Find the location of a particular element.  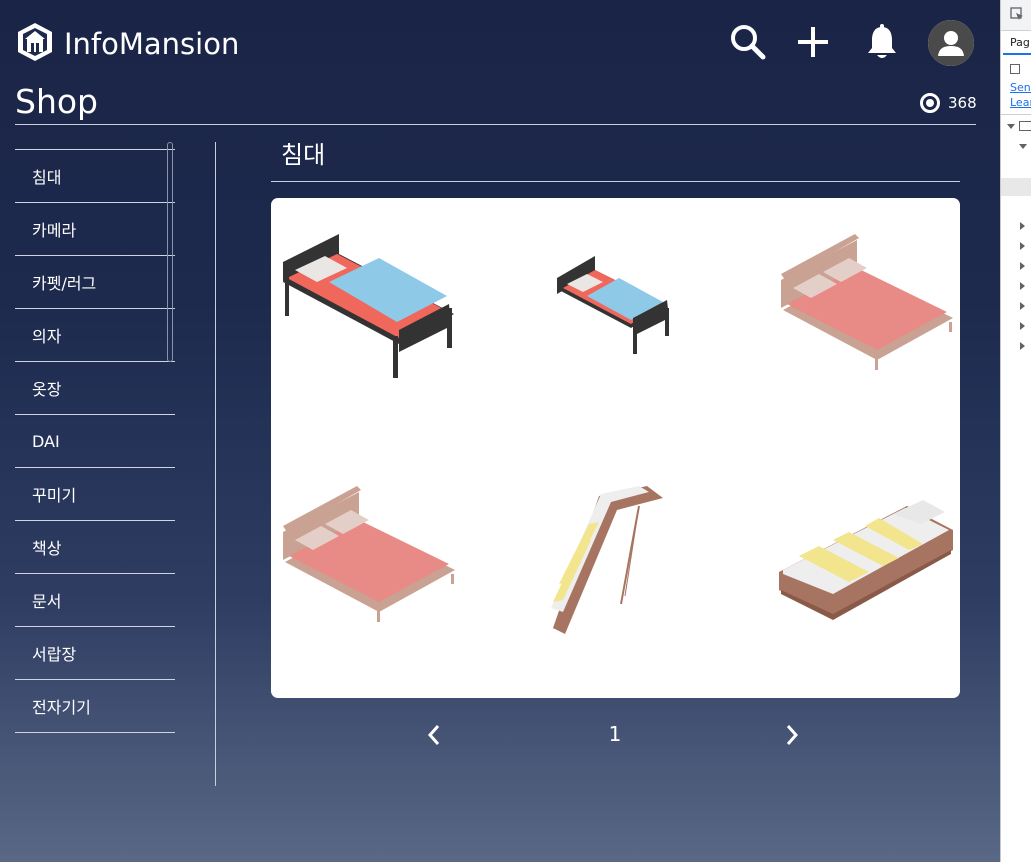

category-item-electronics: 전자기기 is located at coordinates (95, 706).